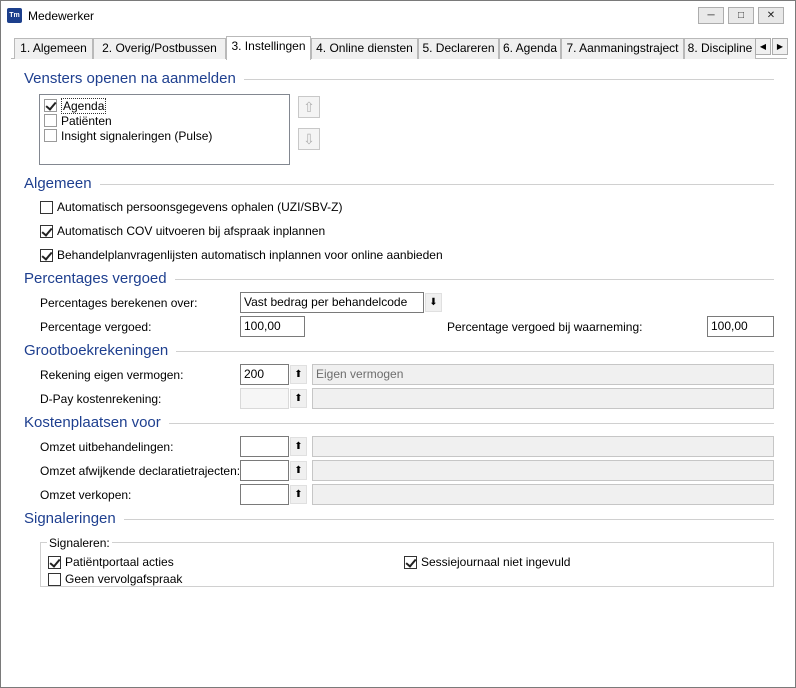 The width and height of the screenshot is (796, 688). Describe the element at coordinates (264, 470) in the screenshot. I see `afwijkende-code-input` at that location.